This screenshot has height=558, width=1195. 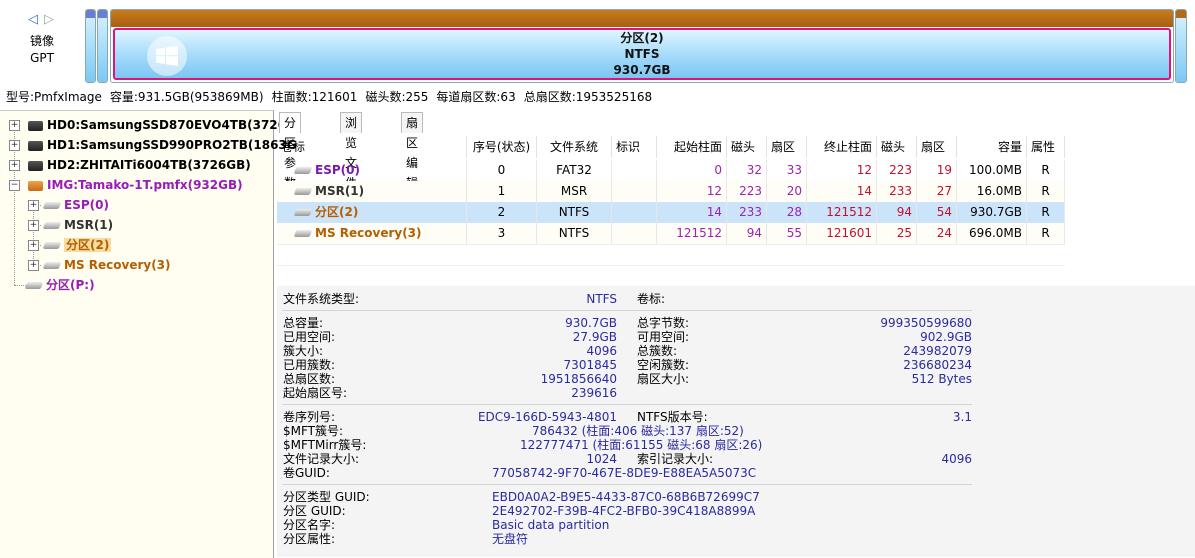 What do you see at coordinates (897, 147) in the screenshot?
I see `col-header-end-head: 磁头` at bounding box center [897, 147].